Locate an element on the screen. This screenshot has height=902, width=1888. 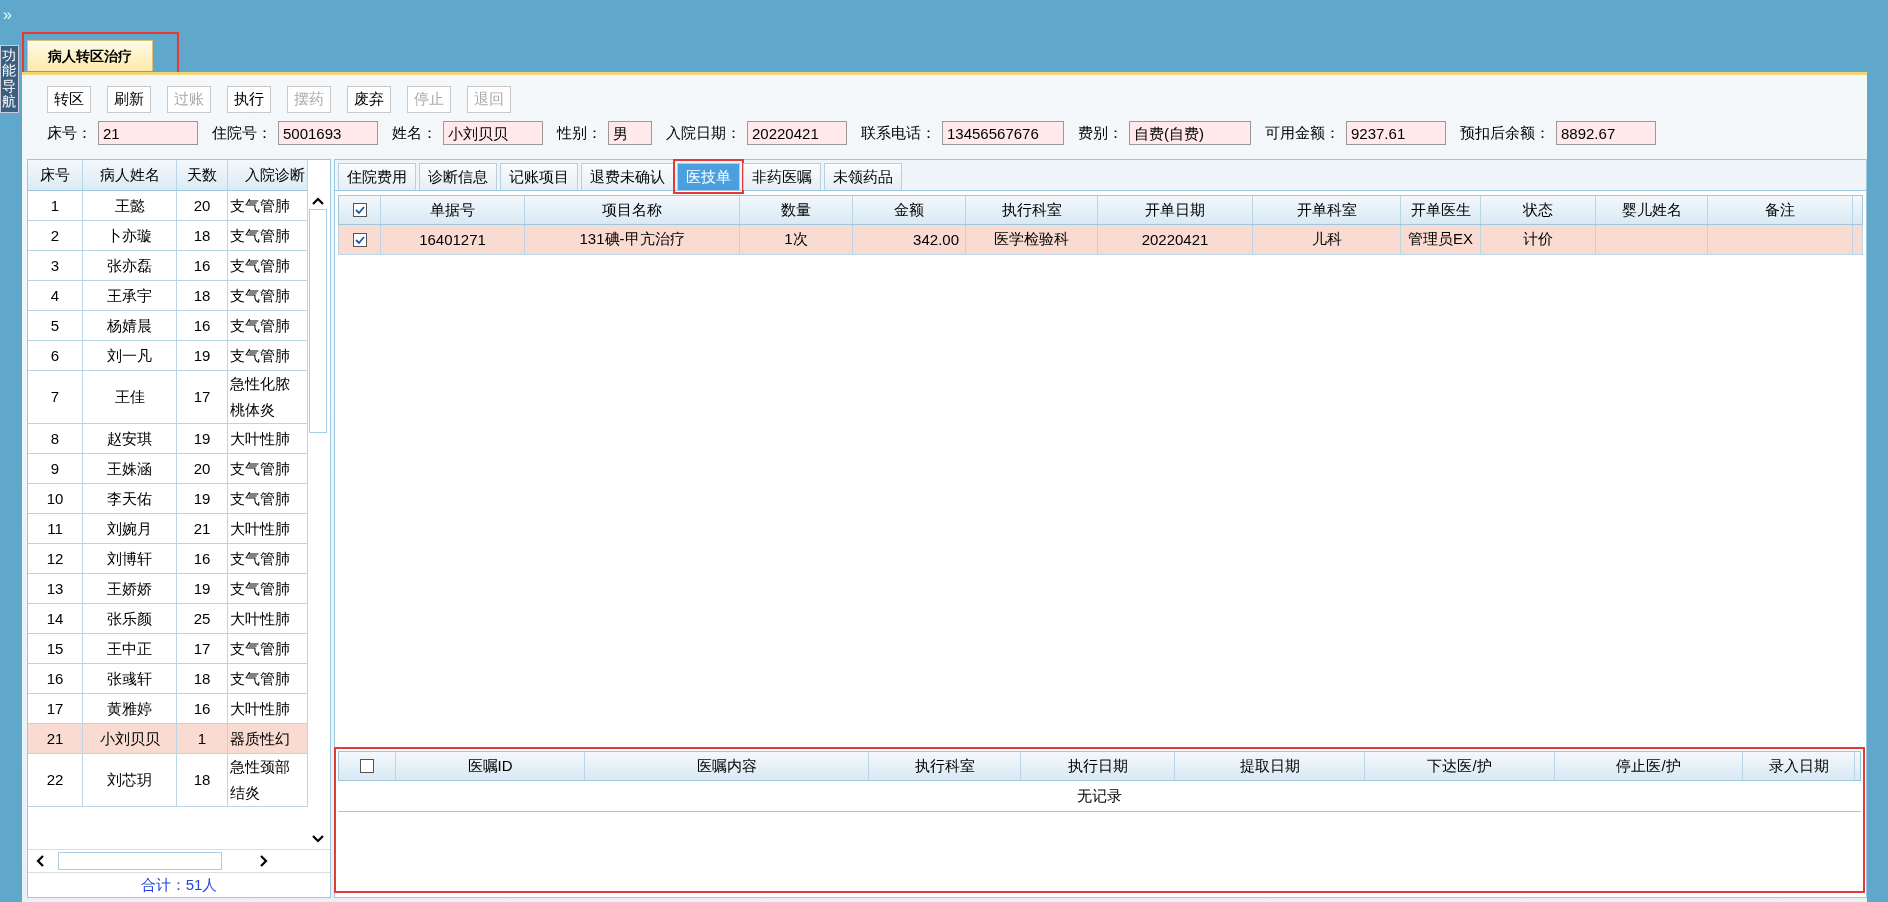
column-header: 医嘱内容 is located at coordinates (727, 766).